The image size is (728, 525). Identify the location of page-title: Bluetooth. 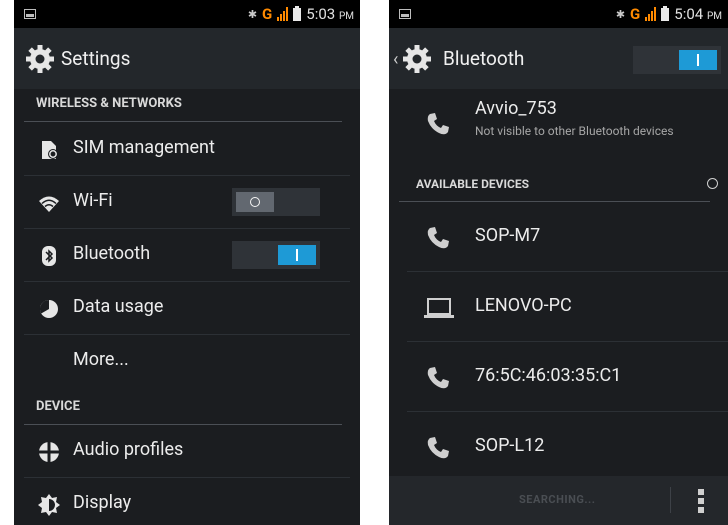
(484, 58).